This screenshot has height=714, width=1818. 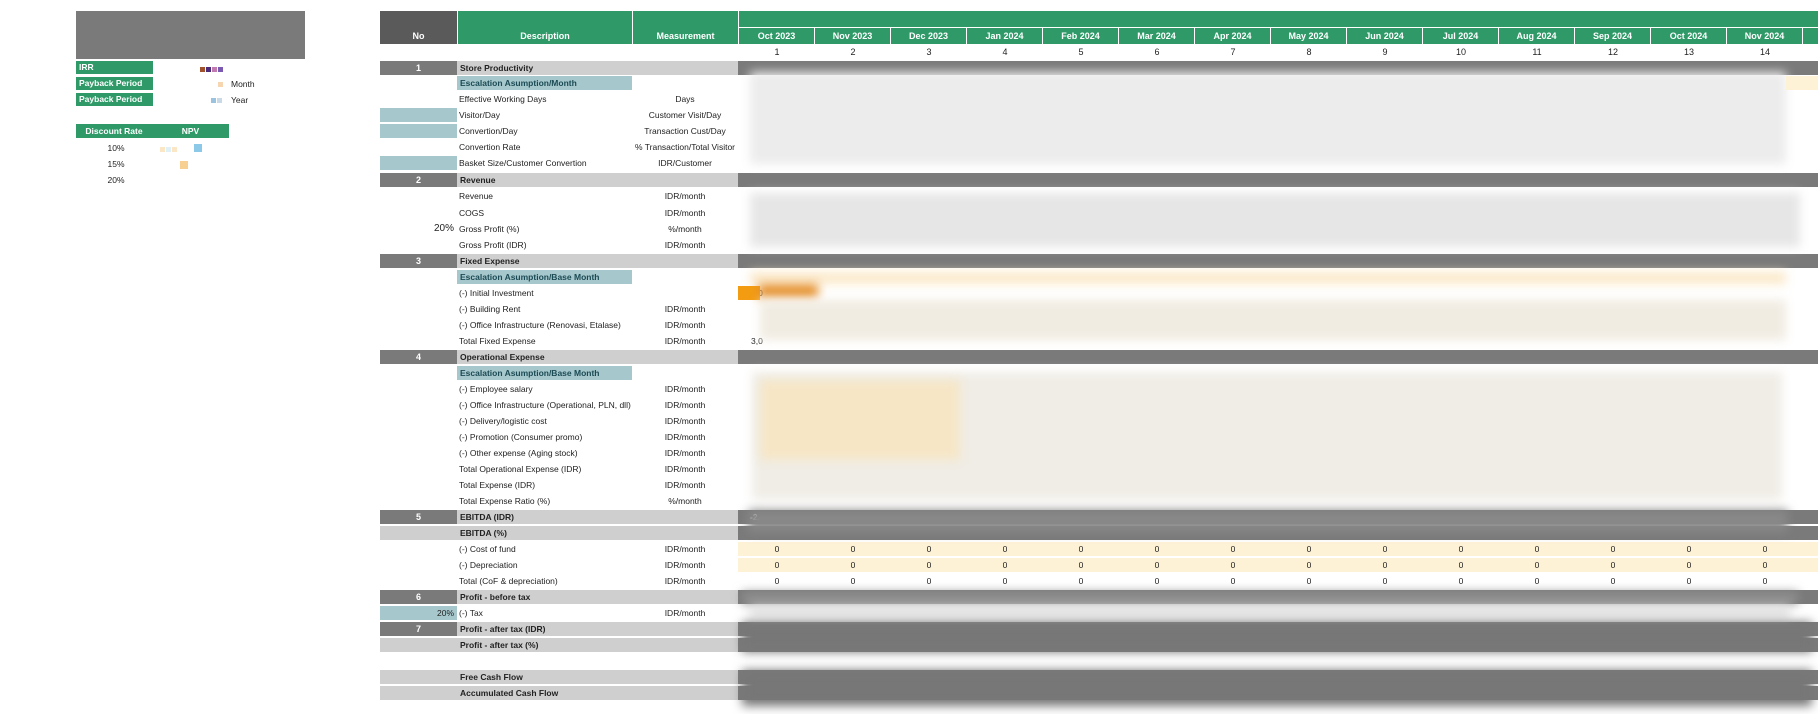 I want to click on month-number-14: 14, so click(x=1764, y=52).